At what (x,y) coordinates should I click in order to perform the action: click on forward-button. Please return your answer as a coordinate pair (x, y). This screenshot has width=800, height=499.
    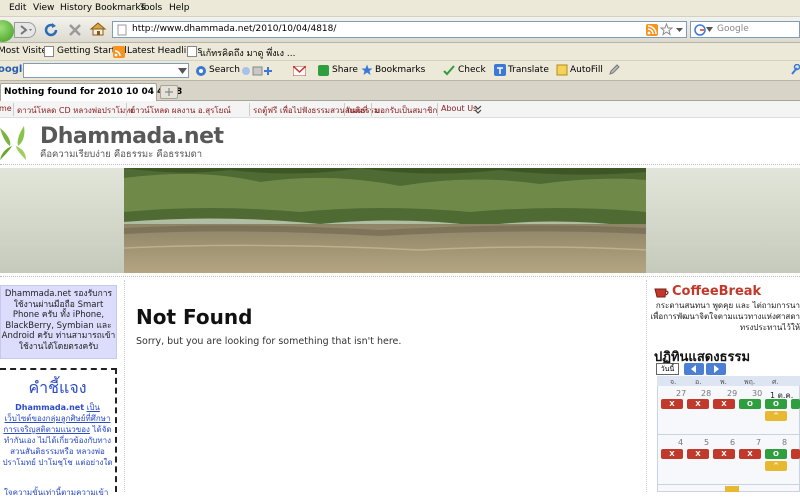
    Looking at the image, I should click on (25, 30).